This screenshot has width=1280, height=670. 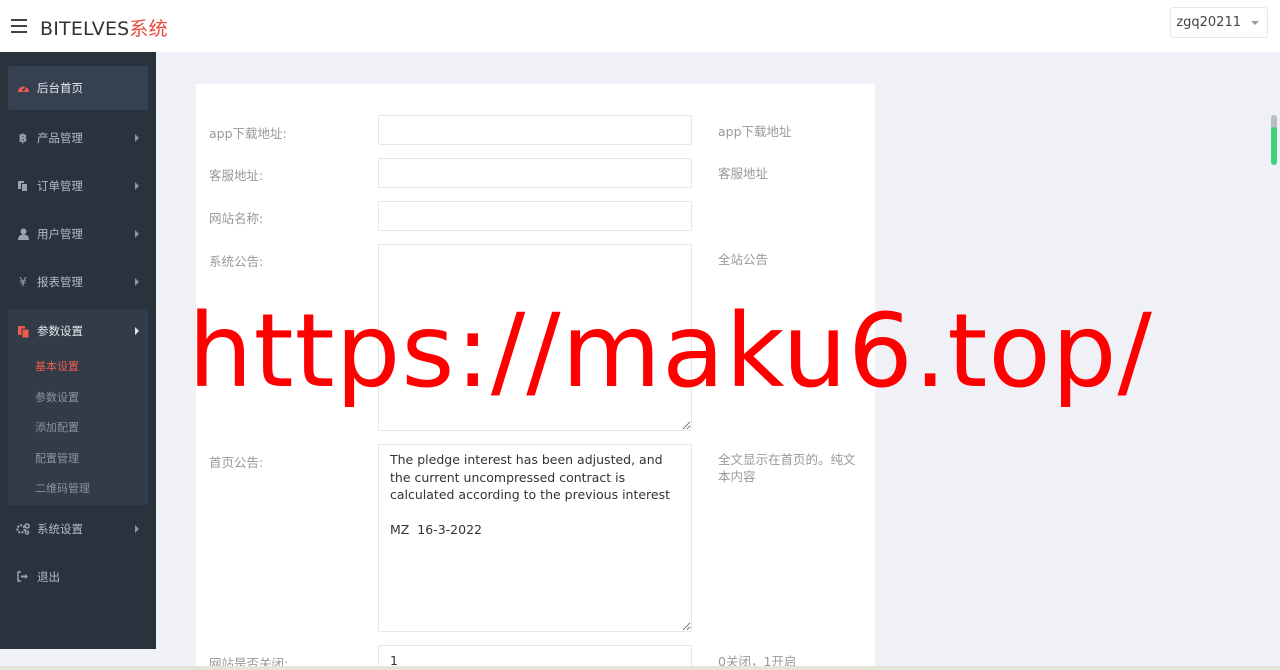 What do you see at coordinates (535, 173) in the screenshot?
I see `service-url-input` at bounding box center [535, 173].